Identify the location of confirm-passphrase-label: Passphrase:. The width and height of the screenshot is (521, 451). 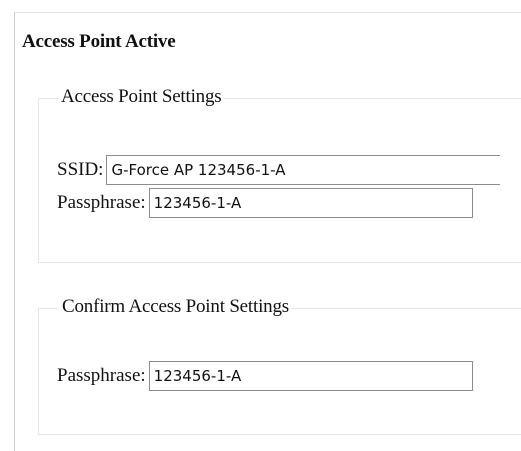
(101, 375).